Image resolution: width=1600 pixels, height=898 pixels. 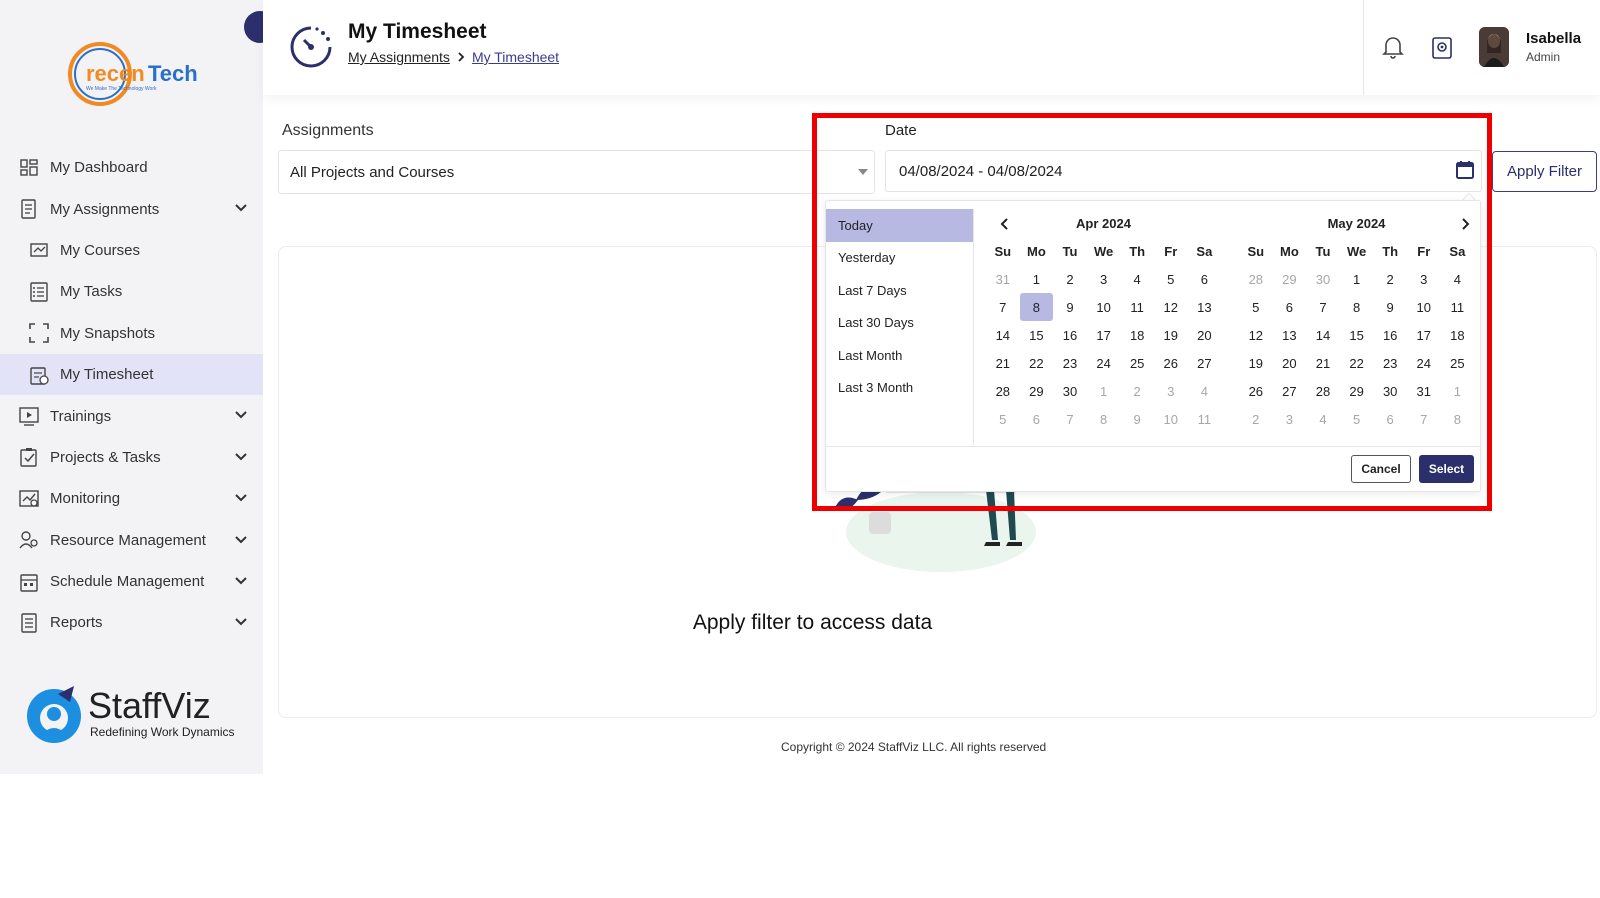 What do you see at coordinates (1465, 170) in the screenshot?
I see `calendar-icon` at bounding box center [1465, 170].